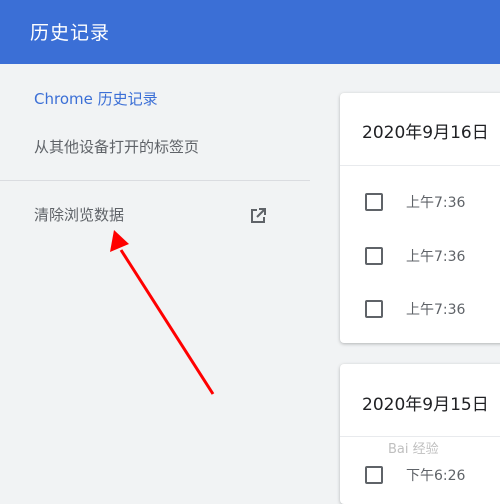 The width and height of the screenshot is (500, 504). I want to click on open-in-new-icon, so click(258, 216).